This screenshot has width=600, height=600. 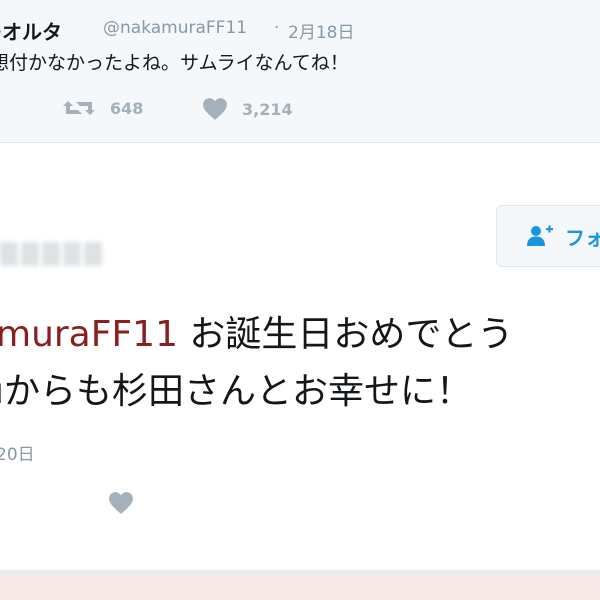 What do you see at coordinates (300, 587) in the screenshot?
I see `next-section-strip` at bounding box center [300, 587].